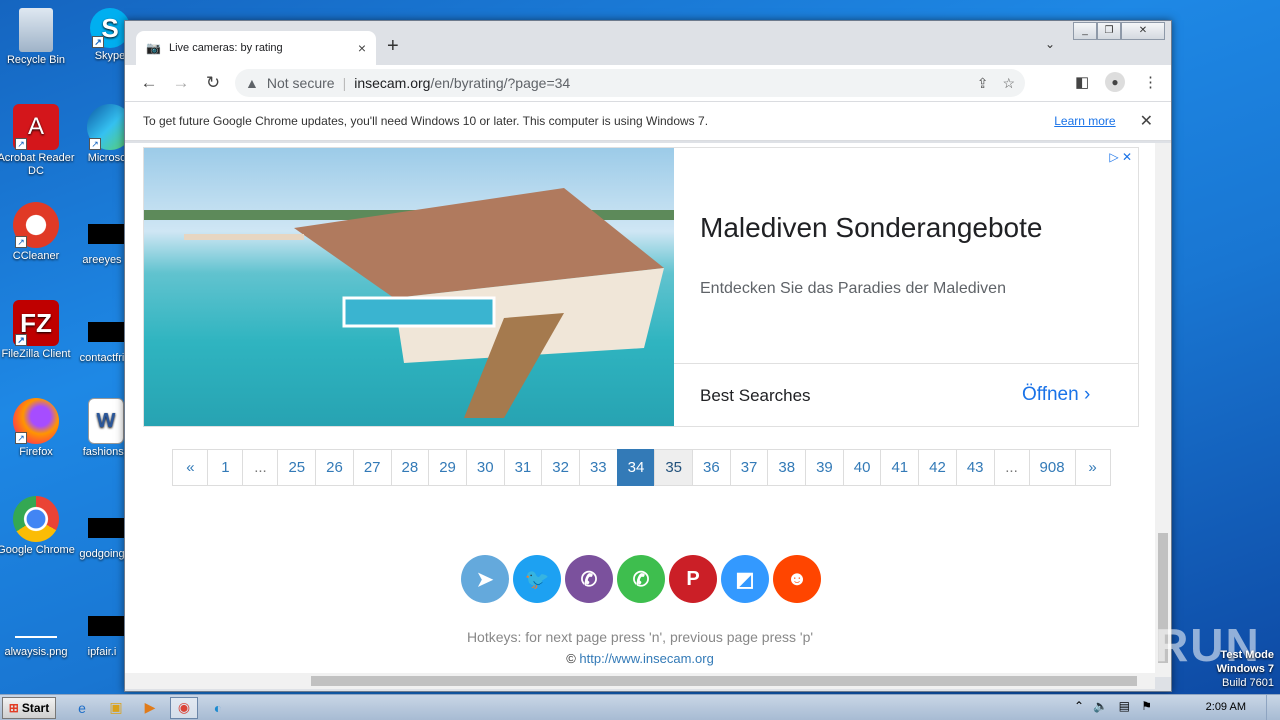 The width and height of the screenshot is (1280, 720). What do you see at coordinates (1163, 410) in the screenshot?
I see `vertical-scrollbar` at bounding box center [1163, 410].